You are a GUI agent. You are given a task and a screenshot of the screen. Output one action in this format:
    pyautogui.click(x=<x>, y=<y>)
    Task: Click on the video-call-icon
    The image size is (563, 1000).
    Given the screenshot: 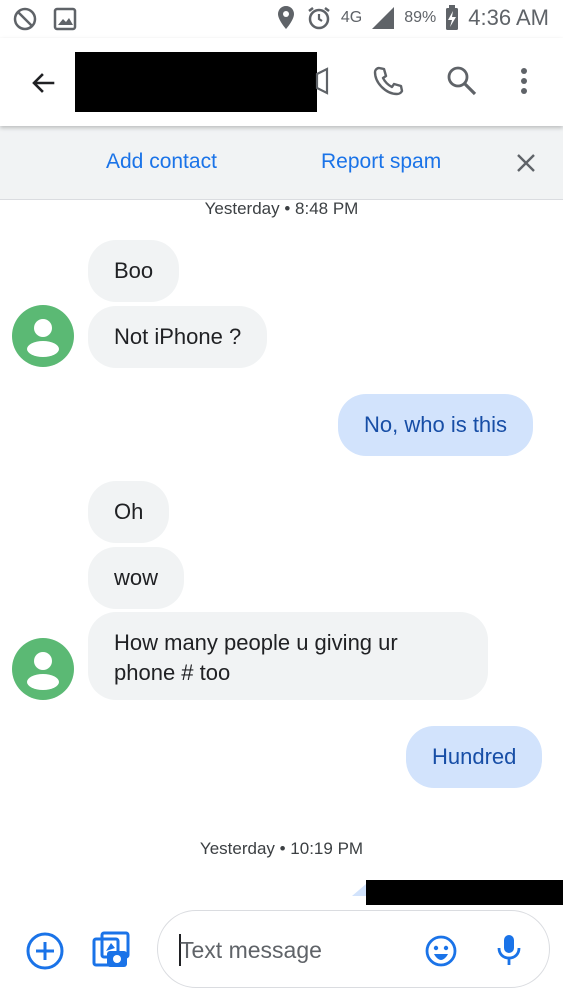 What is the action you would take?
    pyautogui.click(x=318, y=83)
    